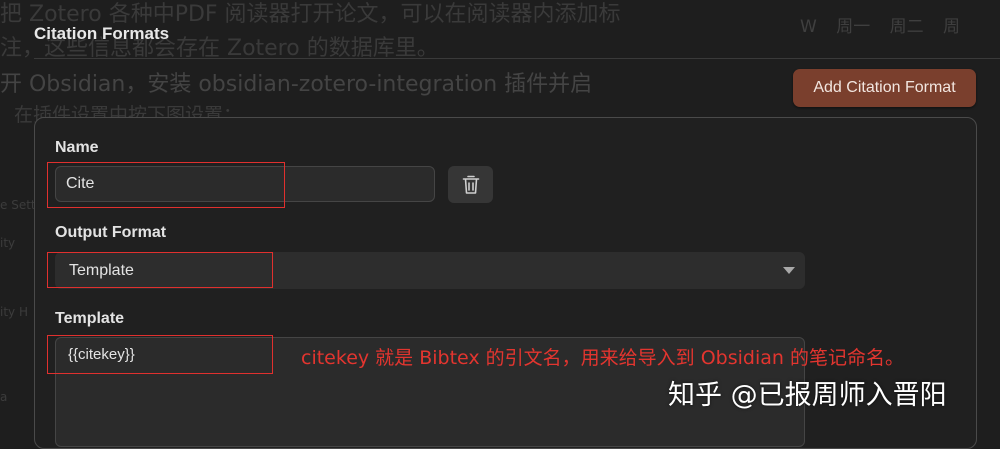 Image resolution: width=1000 pixels, height=449 pixels. Describe the element at coordinates (166, 185) in the screenshot. I see `highlight-box-name` at that location.